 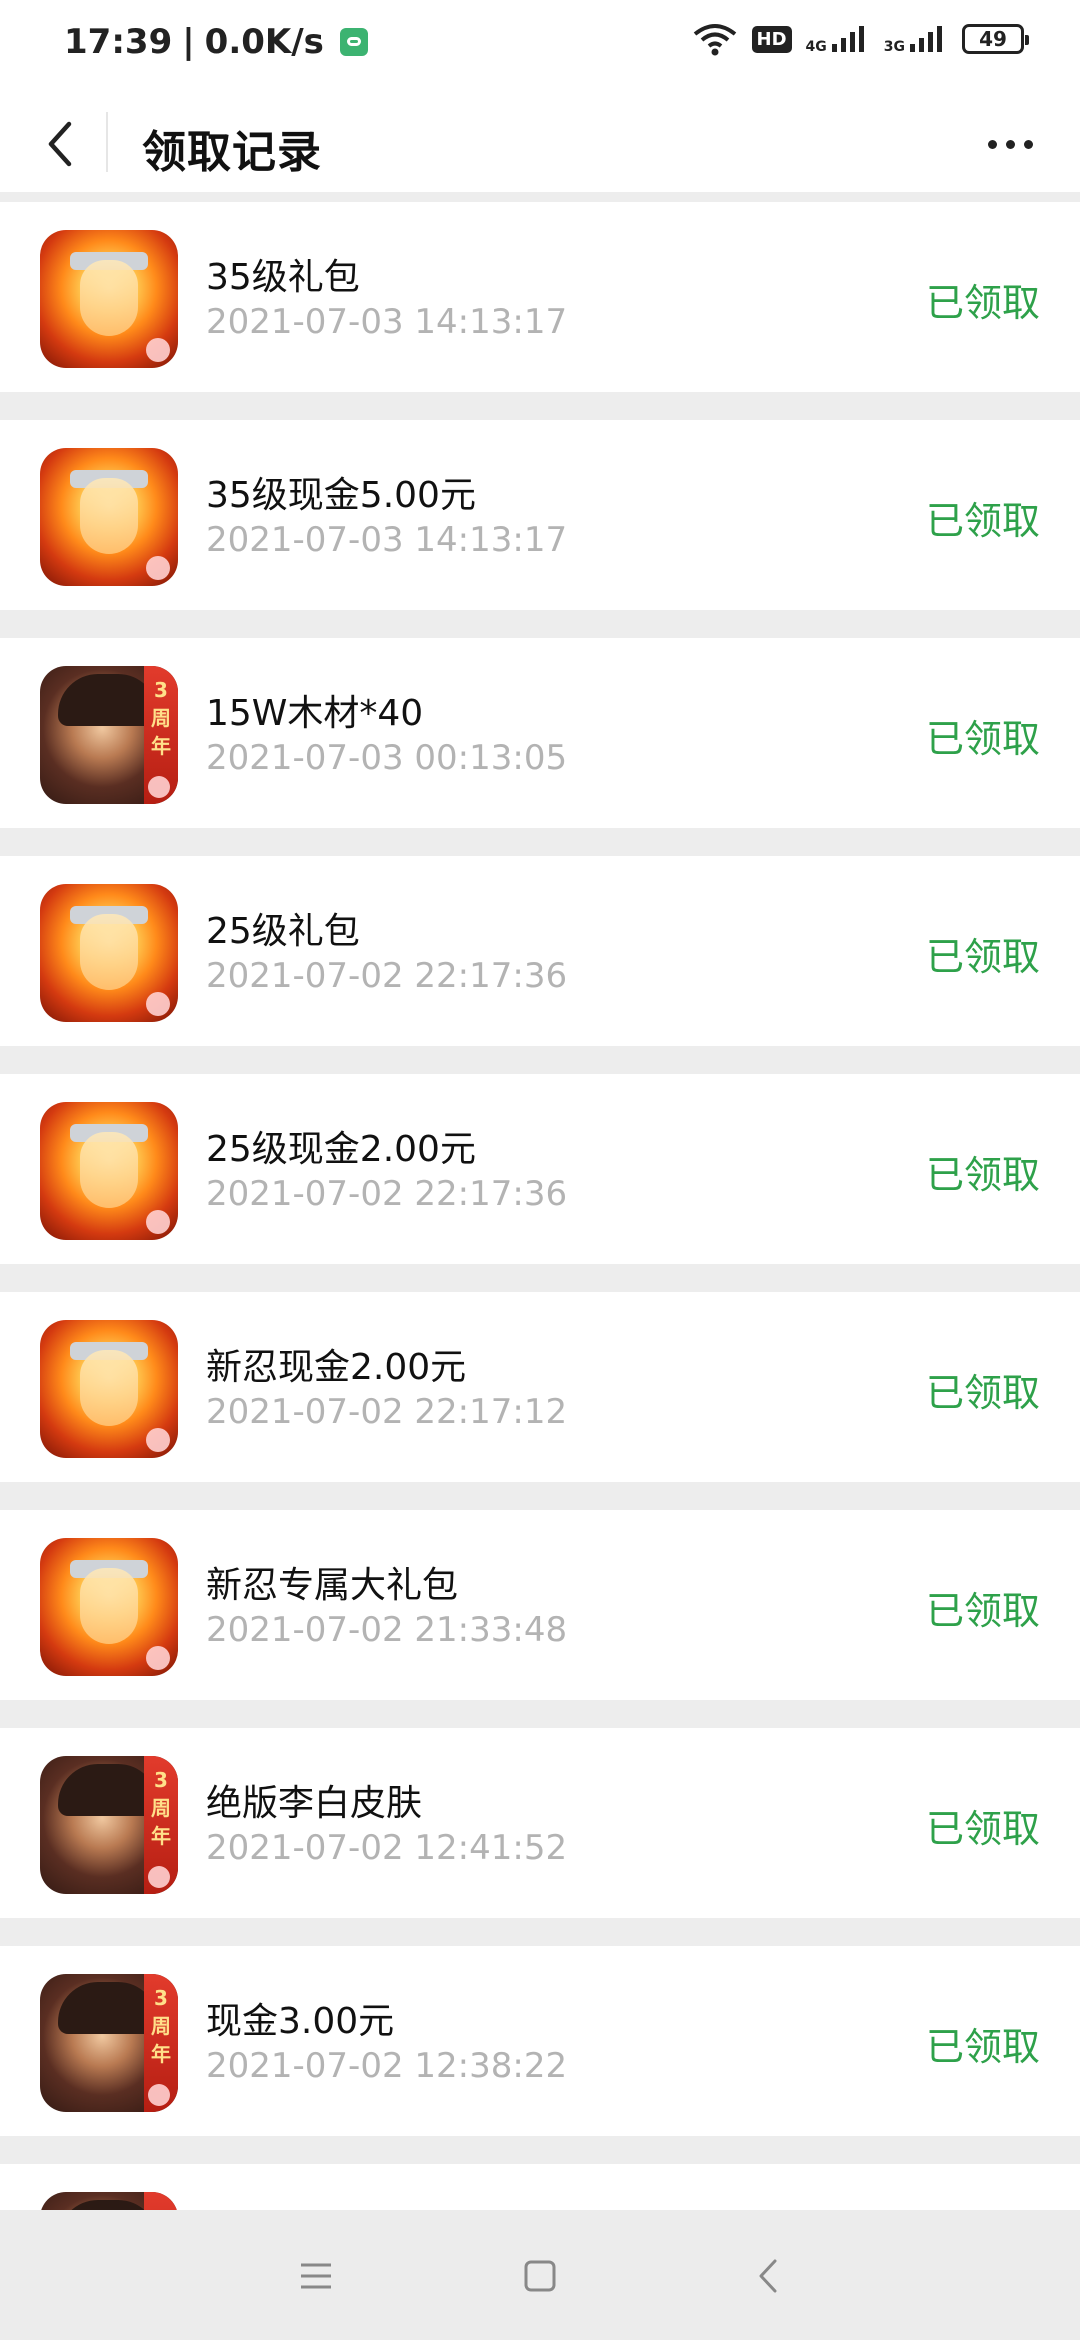 What do you see at coordinates (540, 2041) in the screenshot?
I see `record-item: 3周年 现金3.00元 2021-07-02 12:38:22 已领取` at bounding box center [540, 2041].